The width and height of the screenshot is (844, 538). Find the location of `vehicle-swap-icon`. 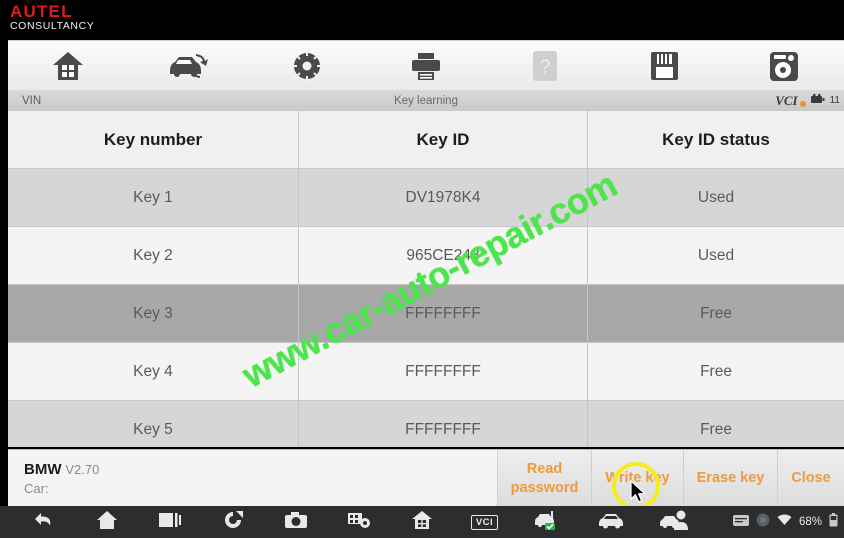

vehicle-swap-icon is located at coordinates (187, 66).